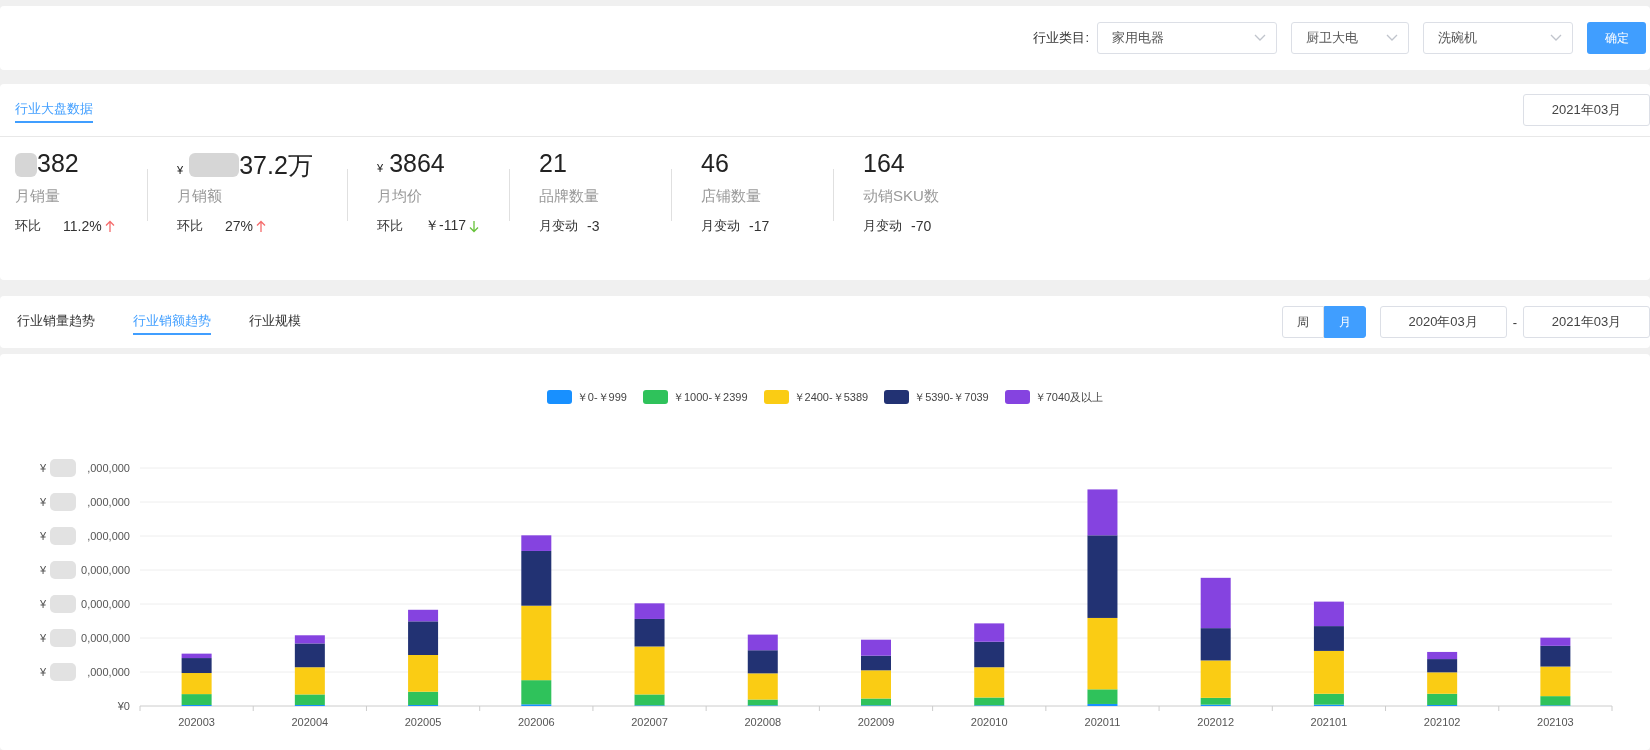 This screenshot has width=1650, height=750. What do you see at coordinates (1442, 722) in the screenshot?
I see `x-axis-label: 202102` at bounding box center [1442, 722].